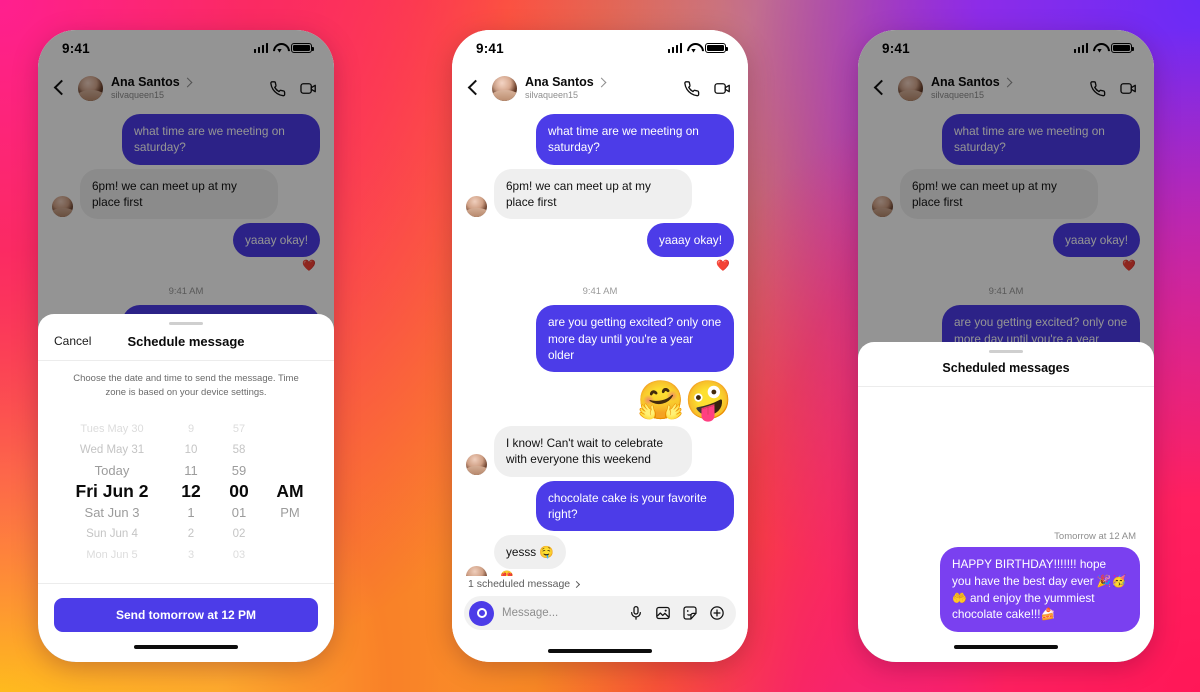 The height and width of the screenshot is (692, 1200). What do you see at coordinates (693, 48) in the screenshot?
I see `wifi-icon` at bounding box center [693, 48].